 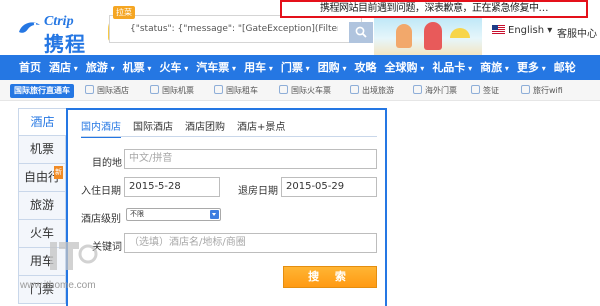 I want to click on promo-banner, so click(x=428, y=36).